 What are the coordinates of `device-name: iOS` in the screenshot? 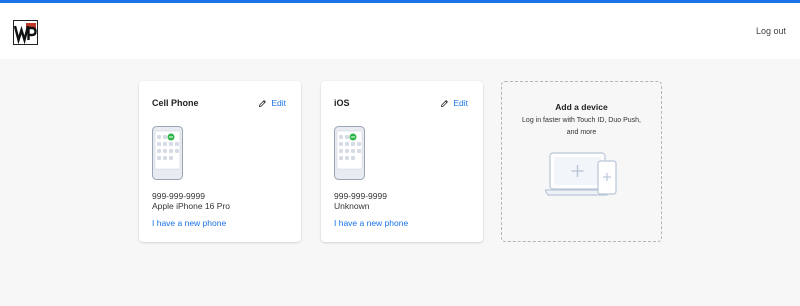 It's located at (342, 103).